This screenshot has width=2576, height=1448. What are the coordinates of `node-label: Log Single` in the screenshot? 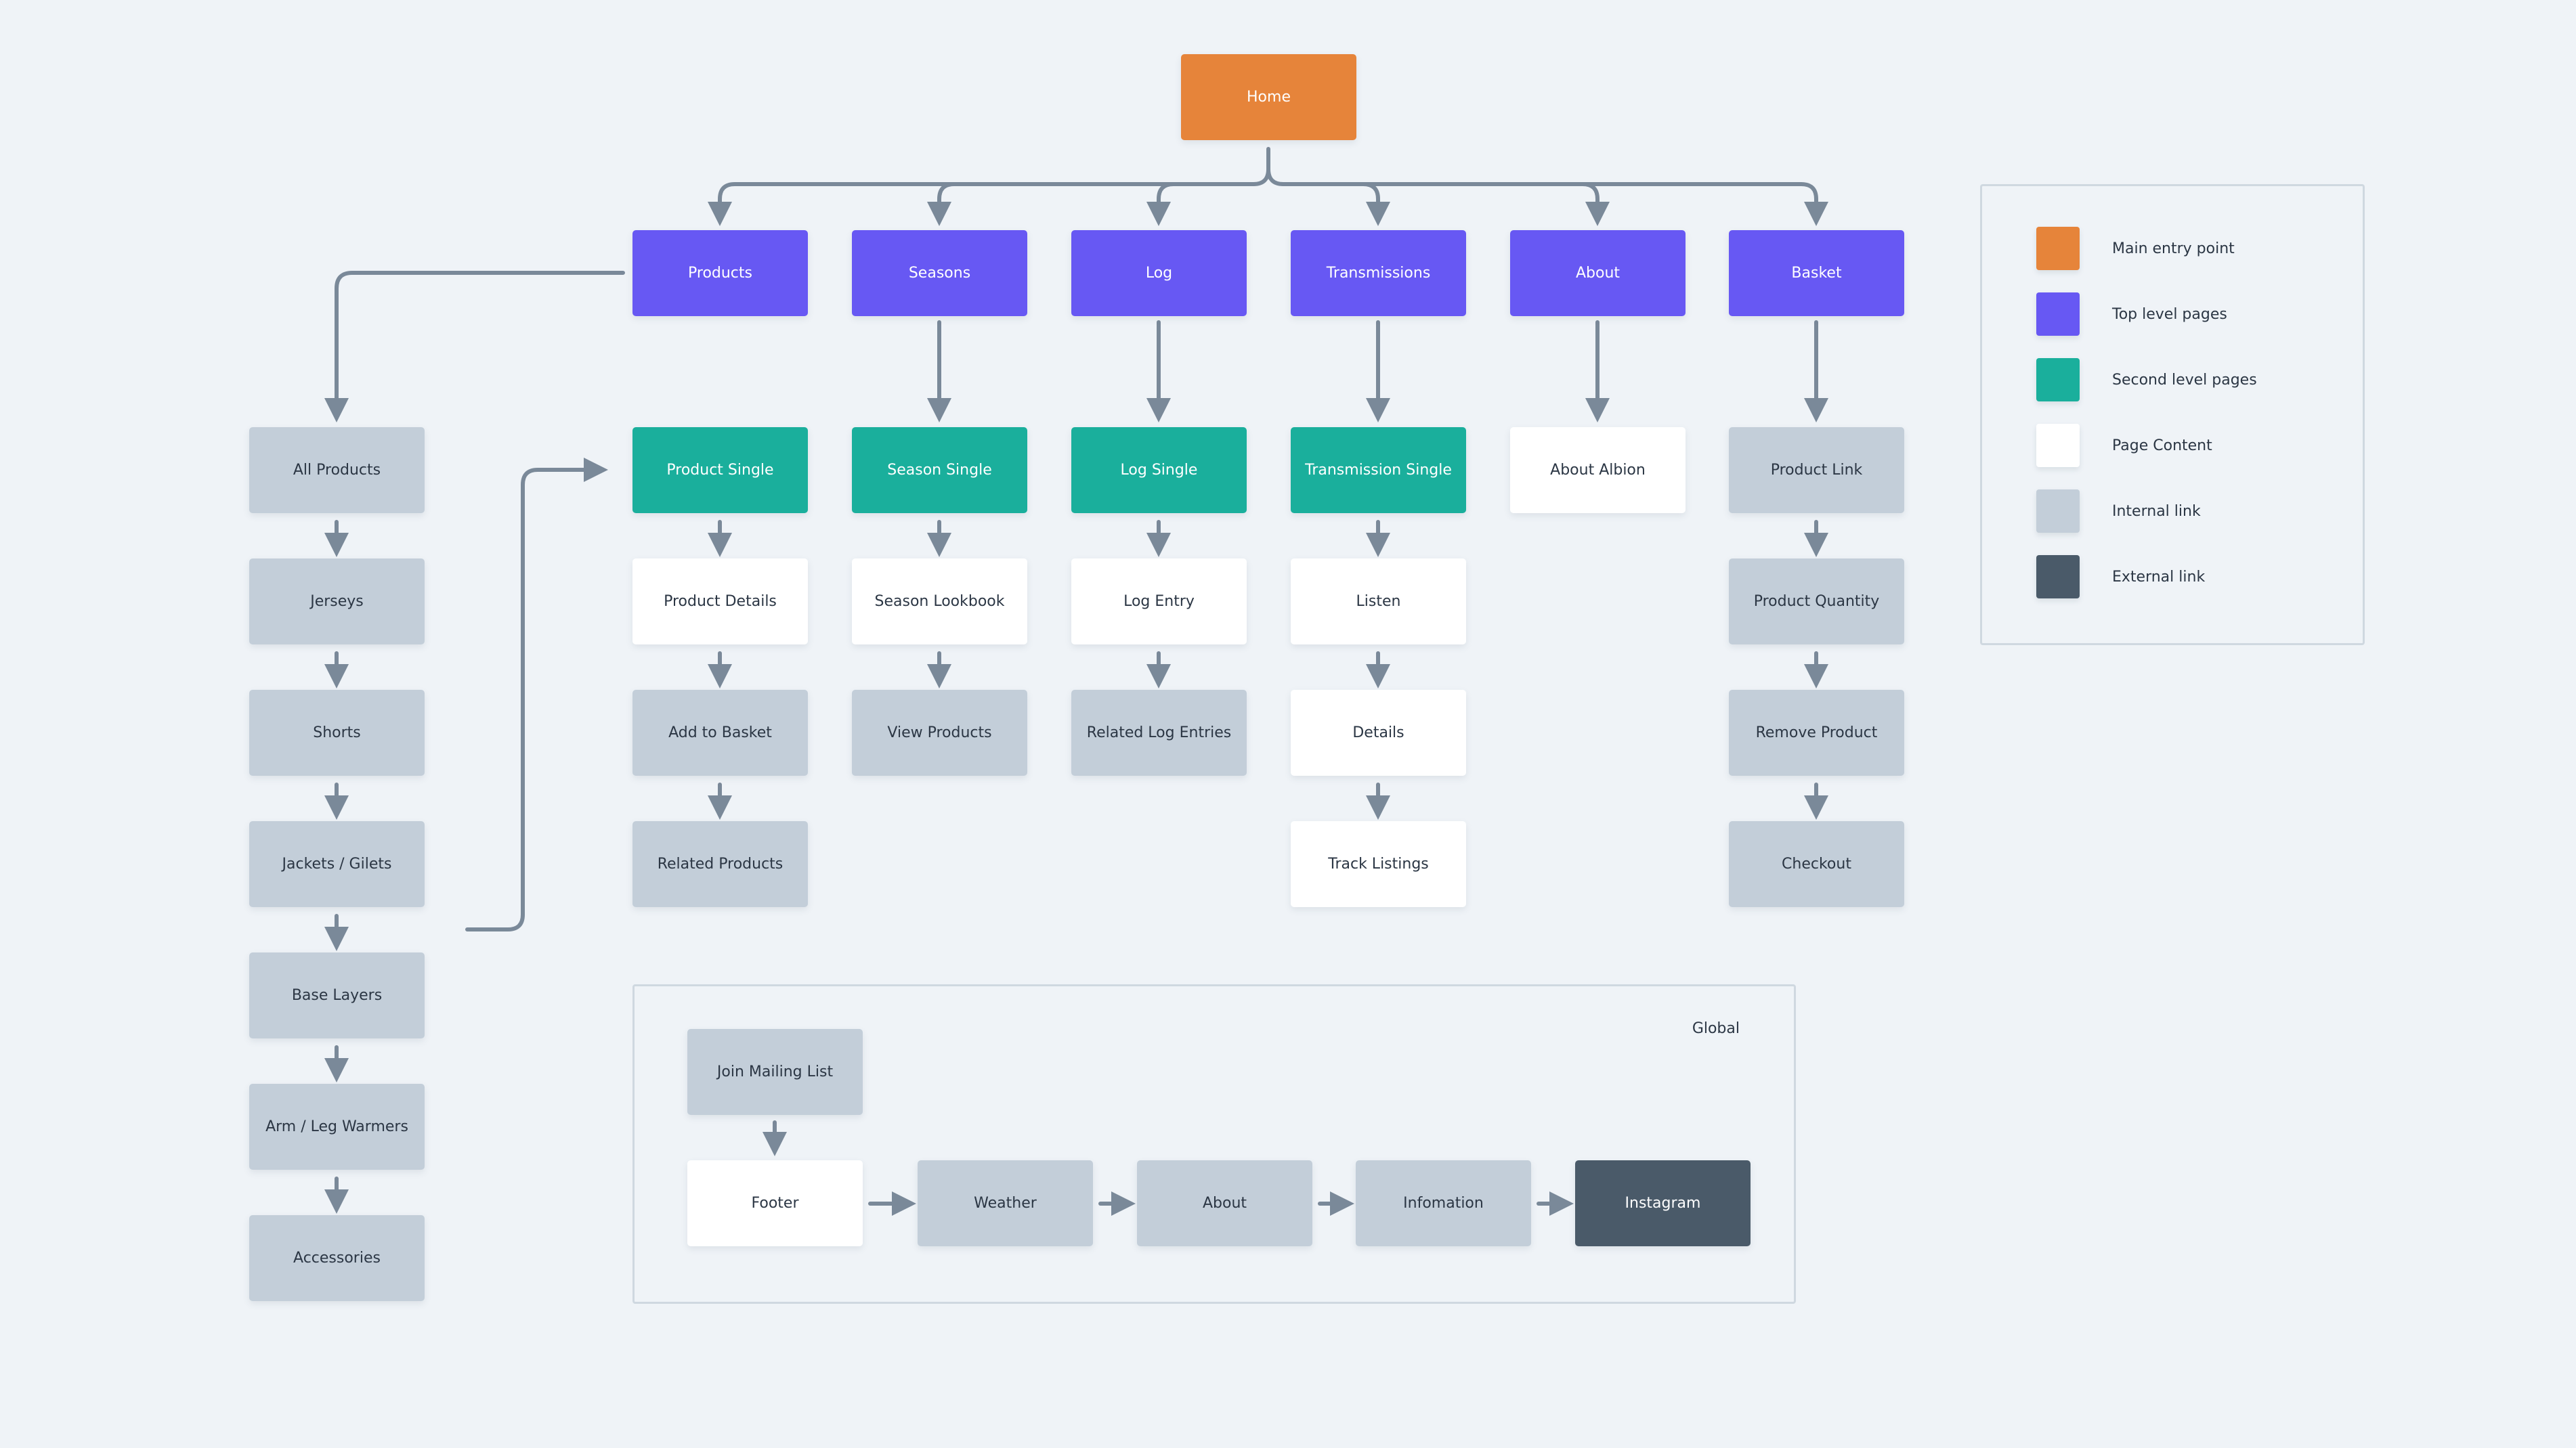 It's located at (1159, 471).